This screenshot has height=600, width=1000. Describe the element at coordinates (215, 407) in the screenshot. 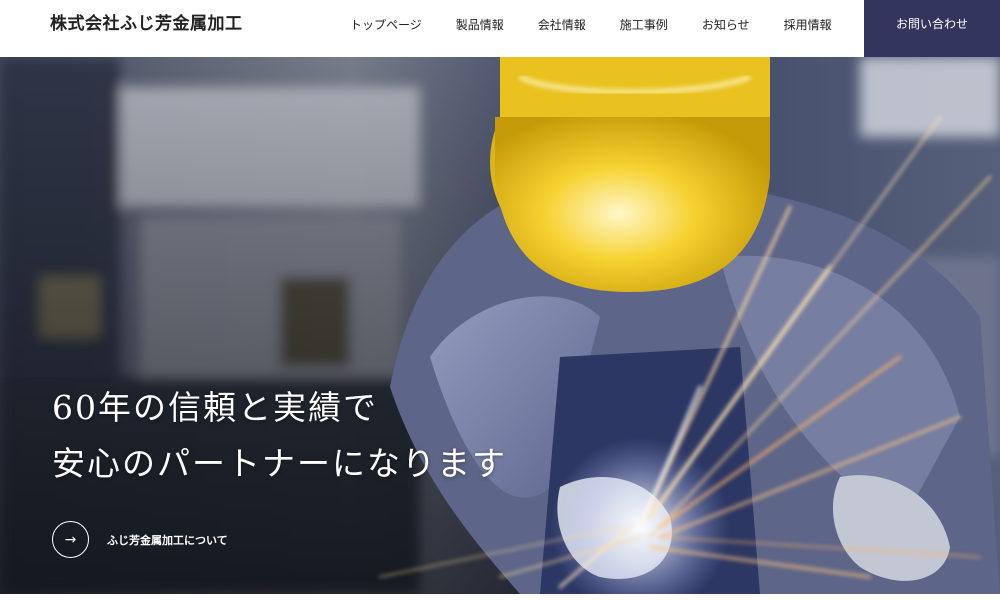

I see `hero-headline-line1: 60年の信頼と実績で` at that location.